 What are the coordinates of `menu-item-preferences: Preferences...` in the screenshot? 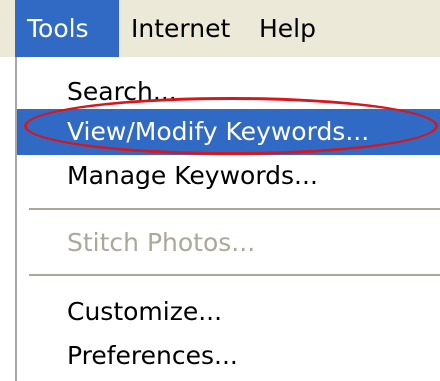 It's located at (228, 356).